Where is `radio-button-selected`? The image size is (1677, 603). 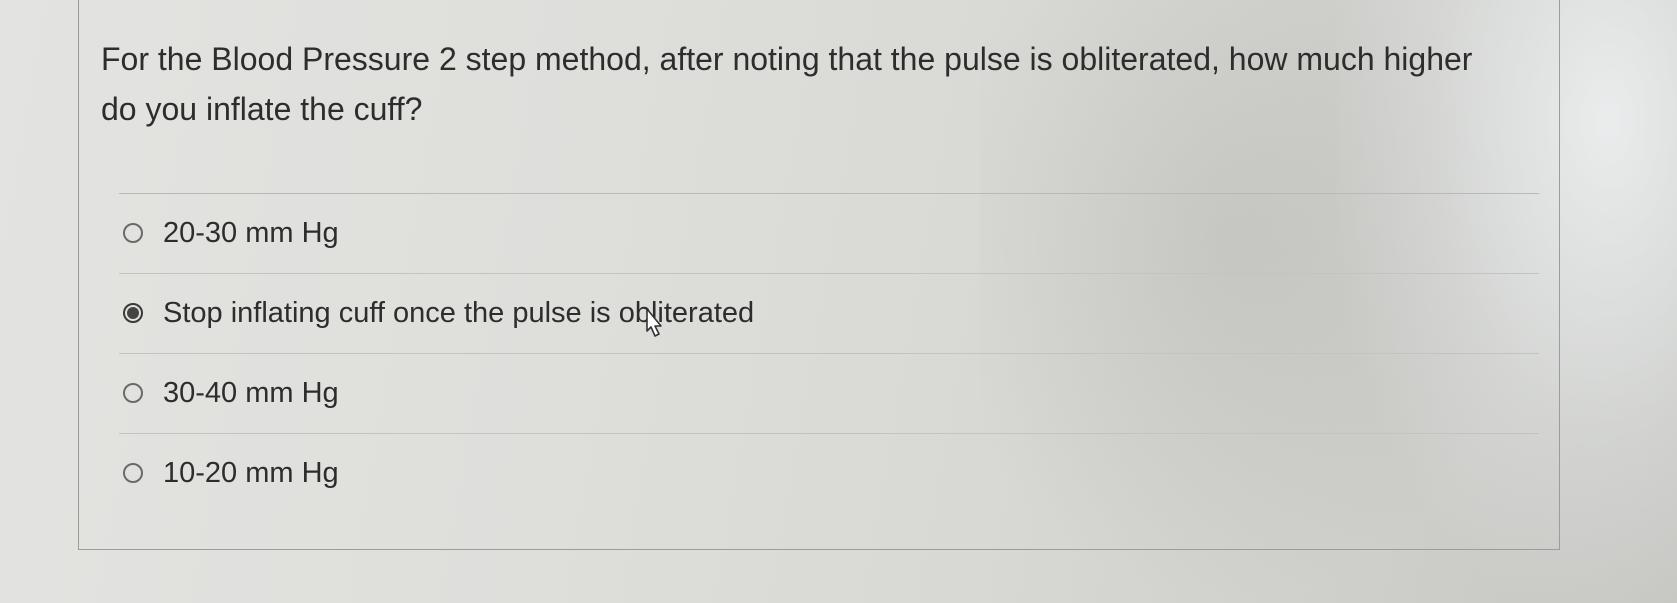
radio-button-selected is located at coordinates (133, 313).